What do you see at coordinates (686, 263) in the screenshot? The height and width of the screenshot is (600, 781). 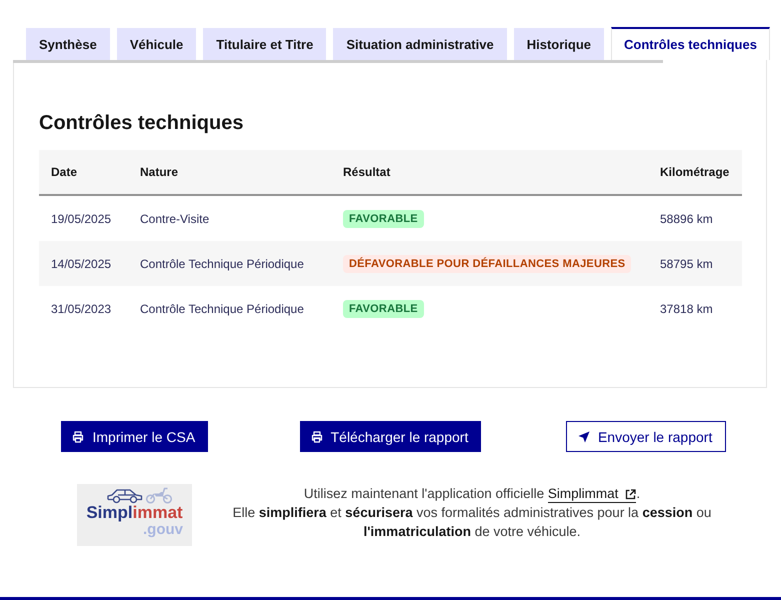 I see `mileage-value: 58795 km` at bounding box center [686, 263].